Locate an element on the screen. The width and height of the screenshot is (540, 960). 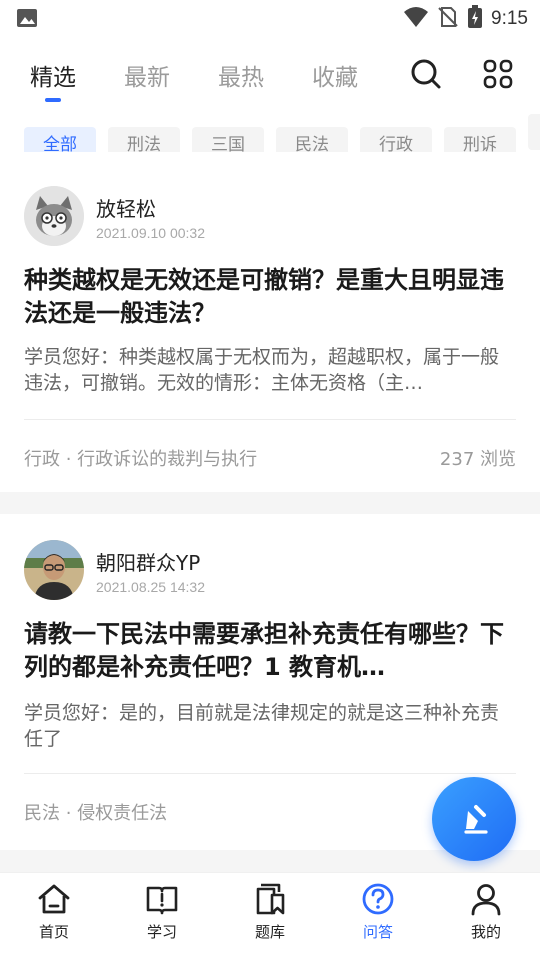
profile-icon is located at coordinates (486, 900).